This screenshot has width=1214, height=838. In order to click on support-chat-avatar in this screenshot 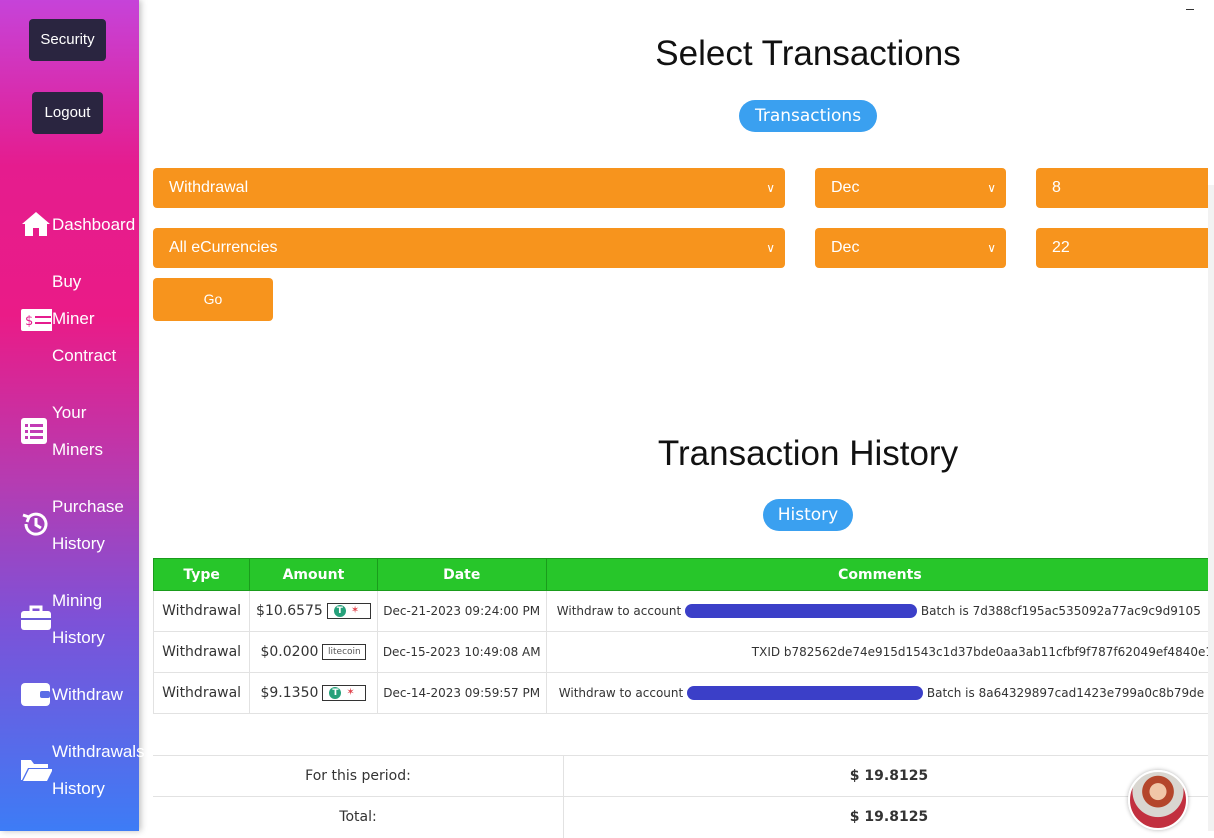, I will do `click(1158, 800)`.